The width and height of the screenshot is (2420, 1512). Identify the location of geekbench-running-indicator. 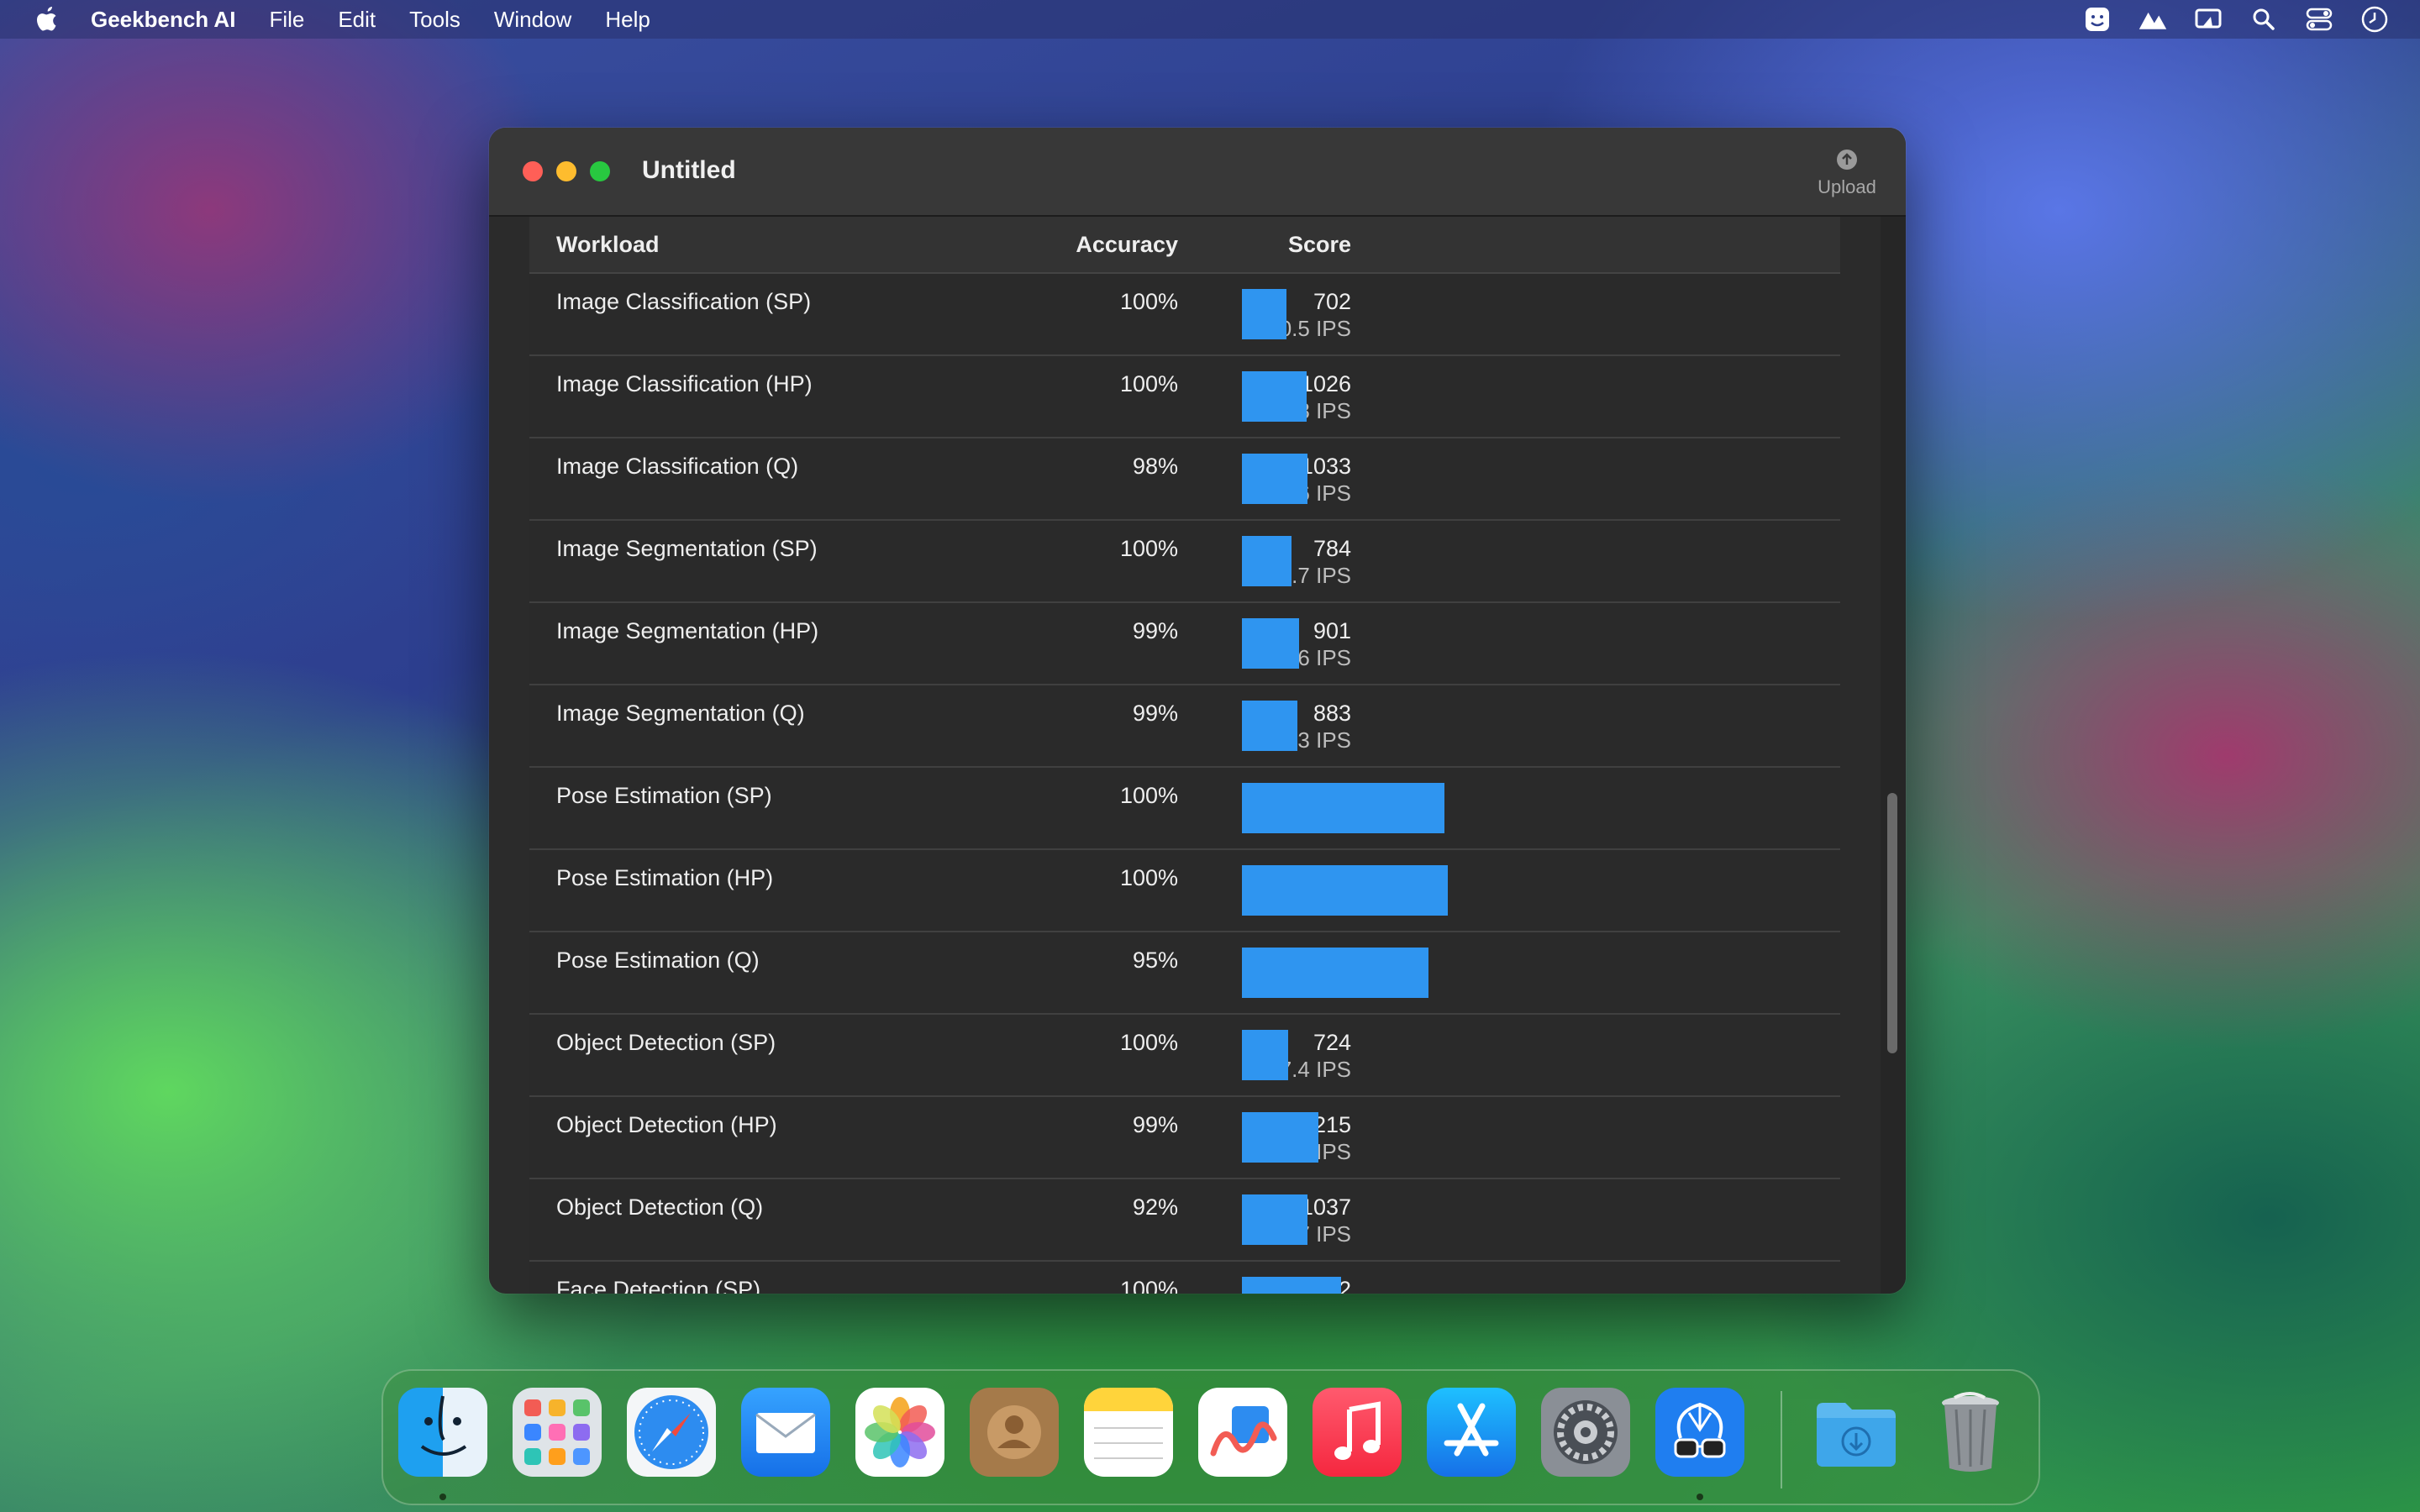
(1700, 1497).